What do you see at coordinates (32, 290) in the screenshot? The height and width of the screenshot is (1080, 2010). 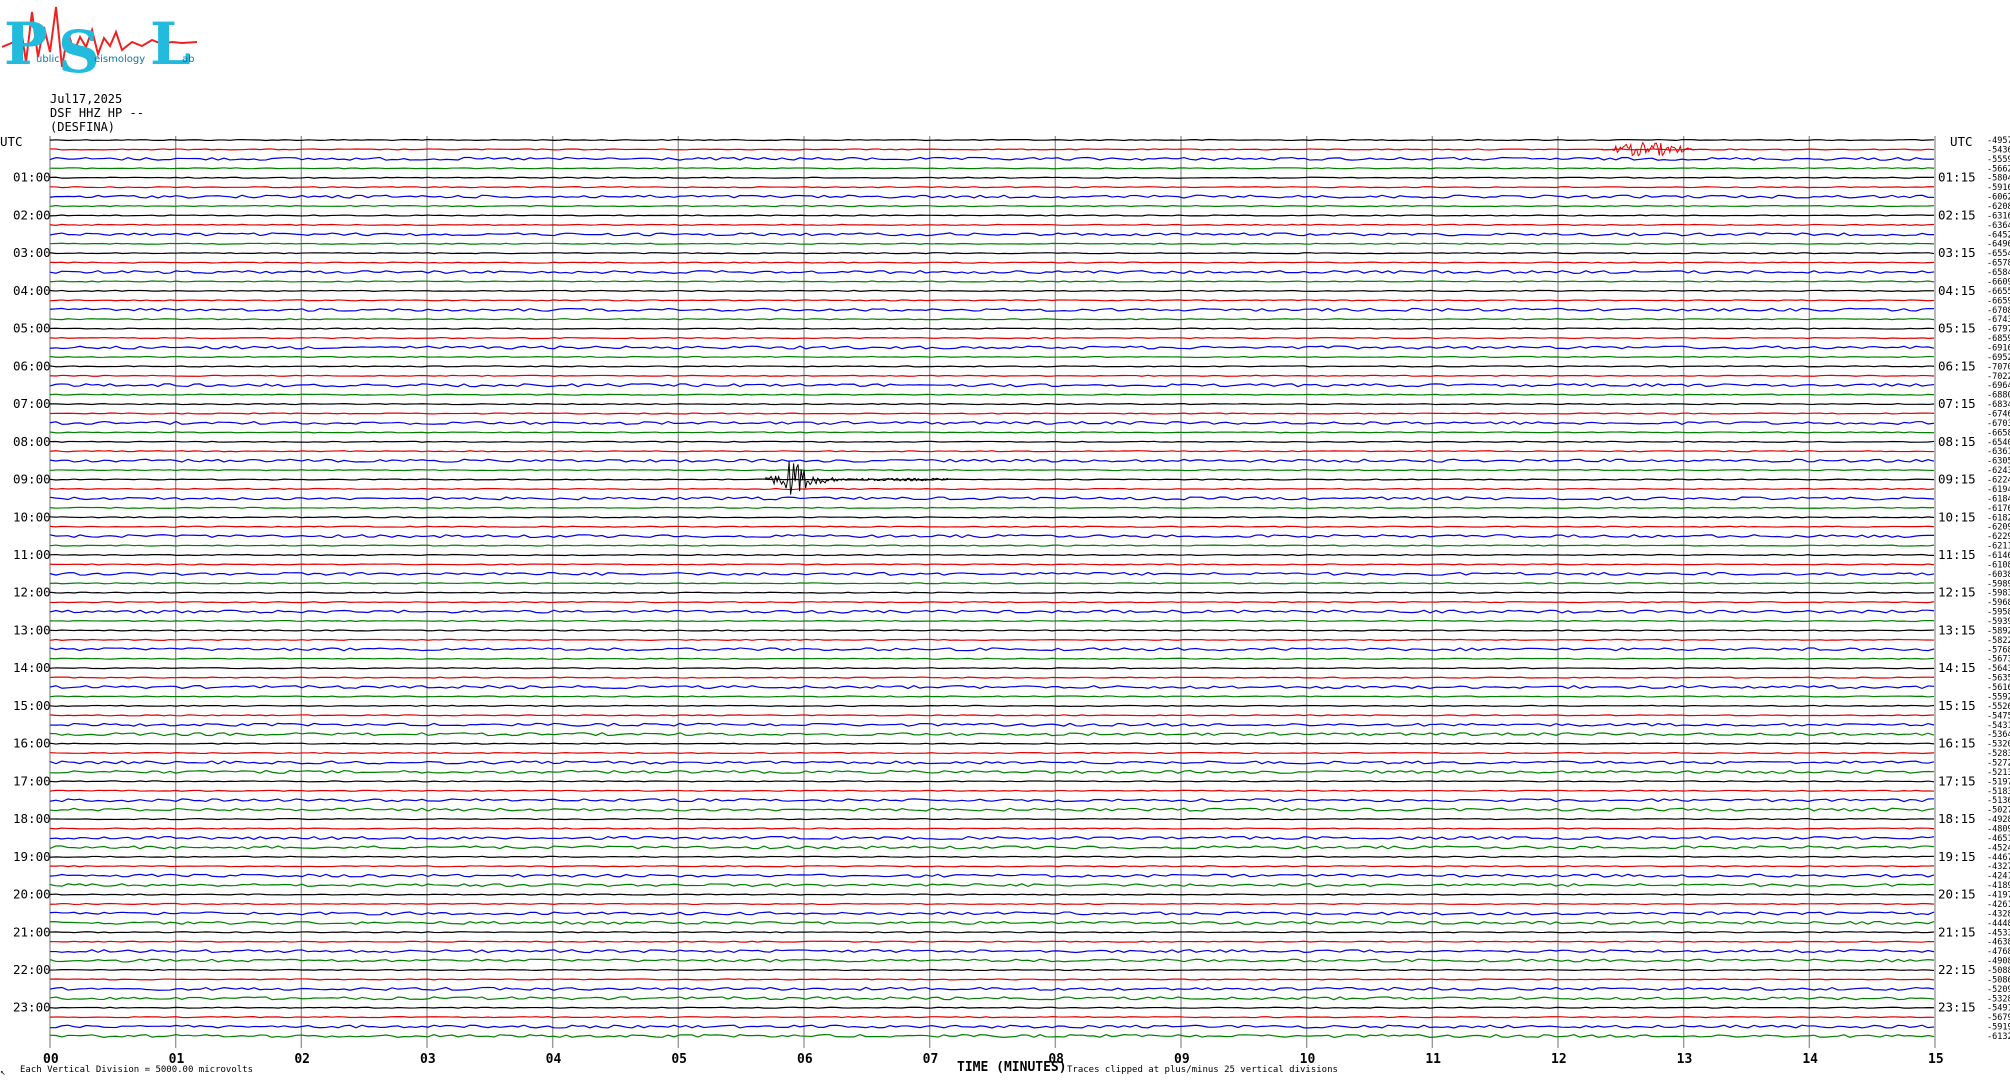 I see `left-hour-label: 04:00` at bounding box center [32, 290].